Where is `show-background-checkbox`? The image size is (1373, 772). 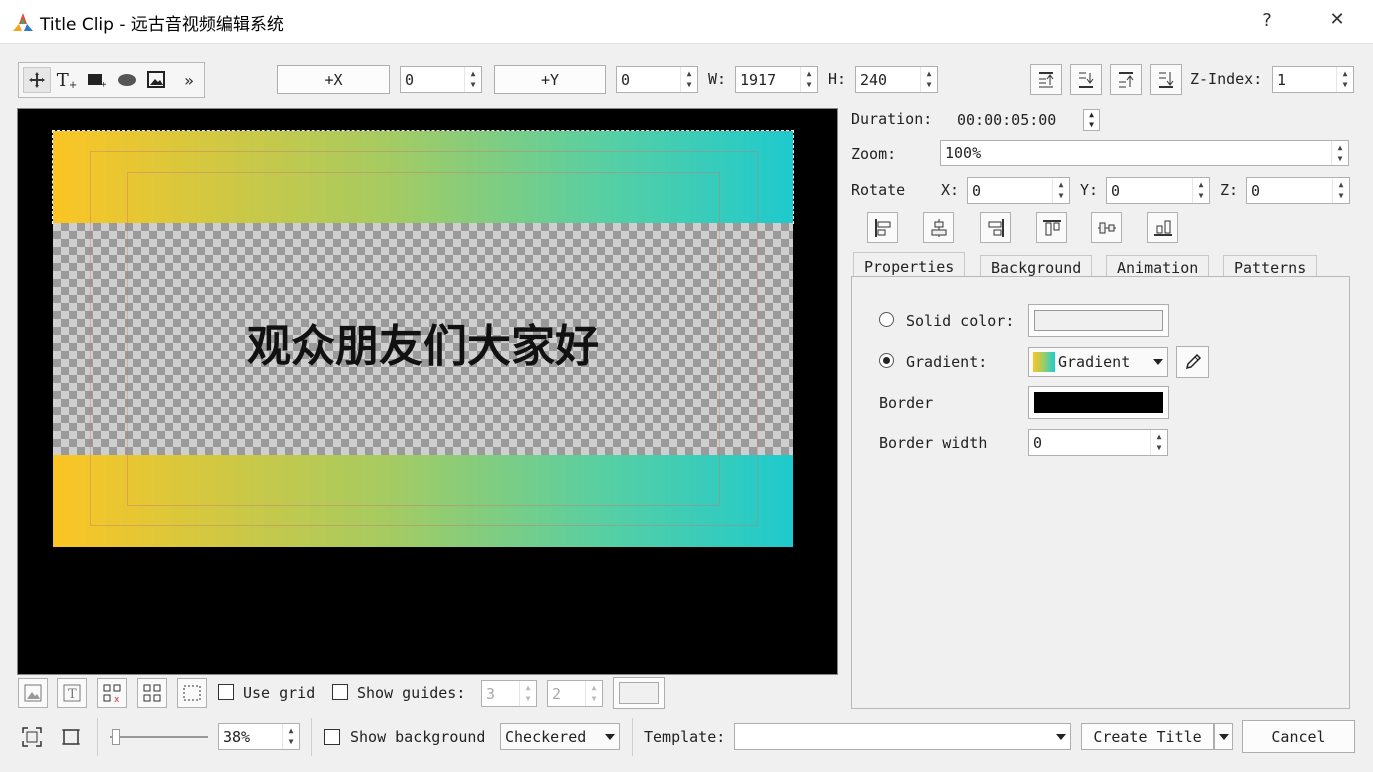
show-background-checkbox is located at coordinates (332, 737).